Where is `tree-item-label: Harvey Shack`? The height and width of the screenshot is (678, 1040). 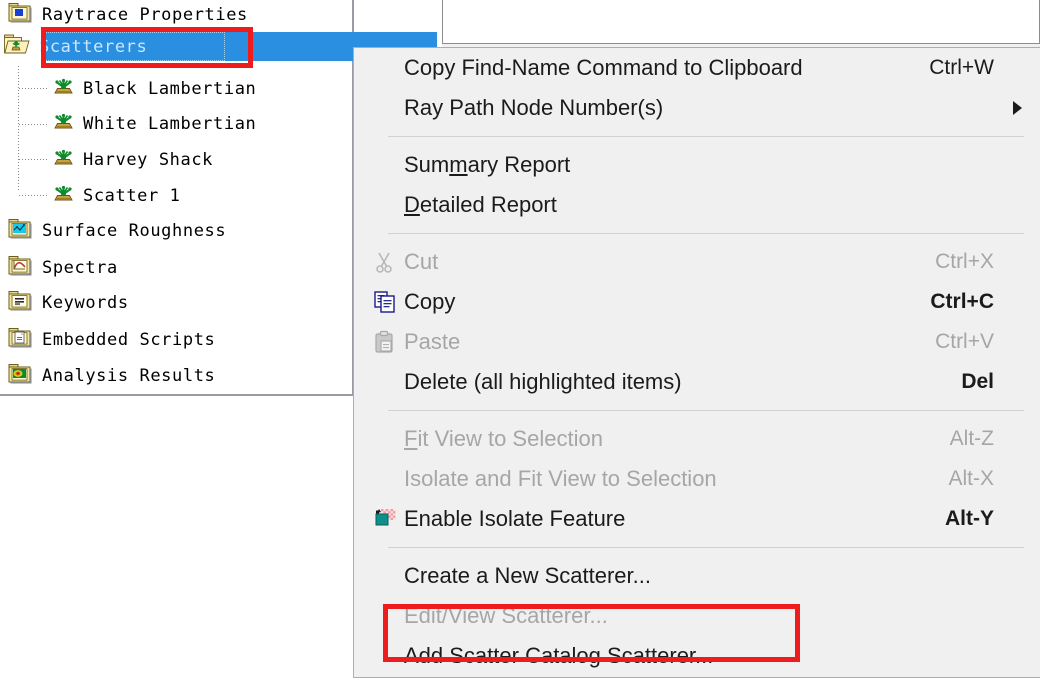
tree-item-label: Harvey Shack is located at coordinates (148, 159).